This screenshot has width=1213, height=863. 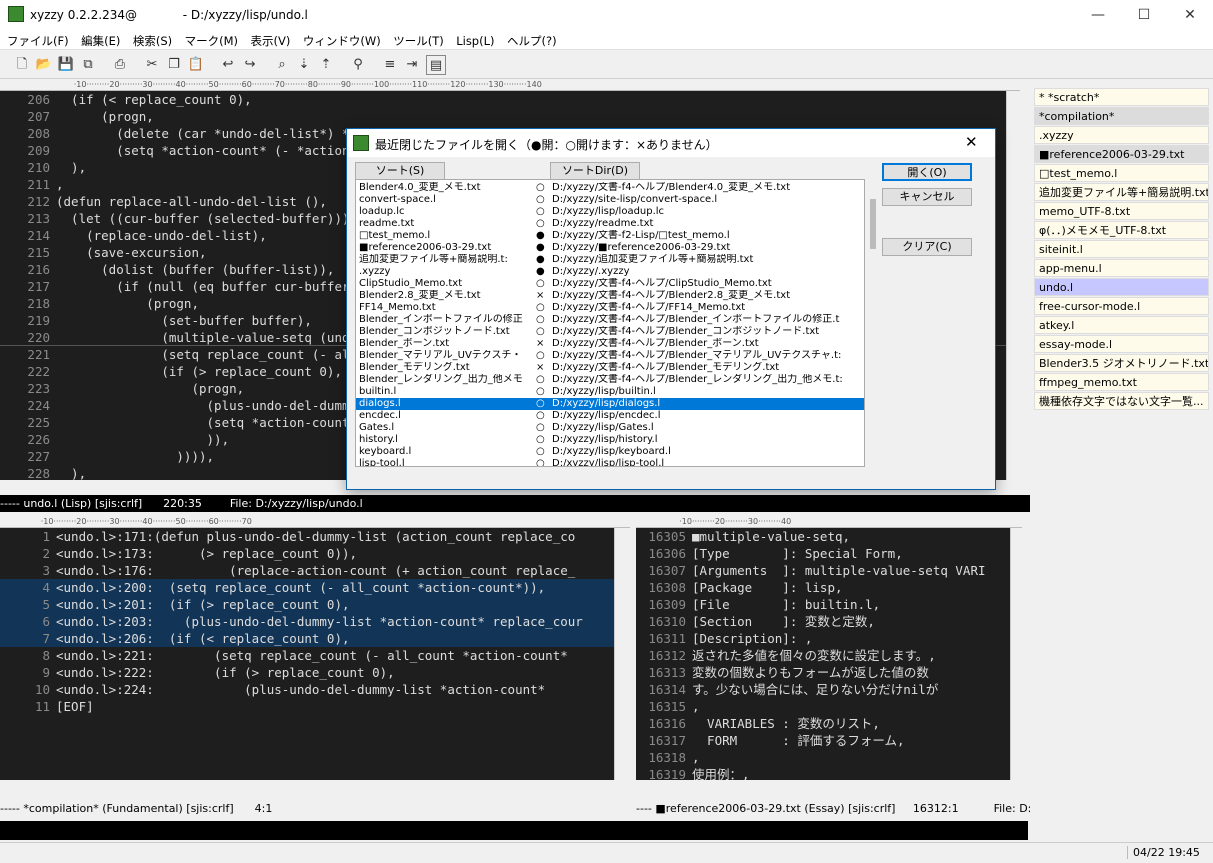 I want to click on buffer-item: *compilation*, so click(x=1121, y=116).